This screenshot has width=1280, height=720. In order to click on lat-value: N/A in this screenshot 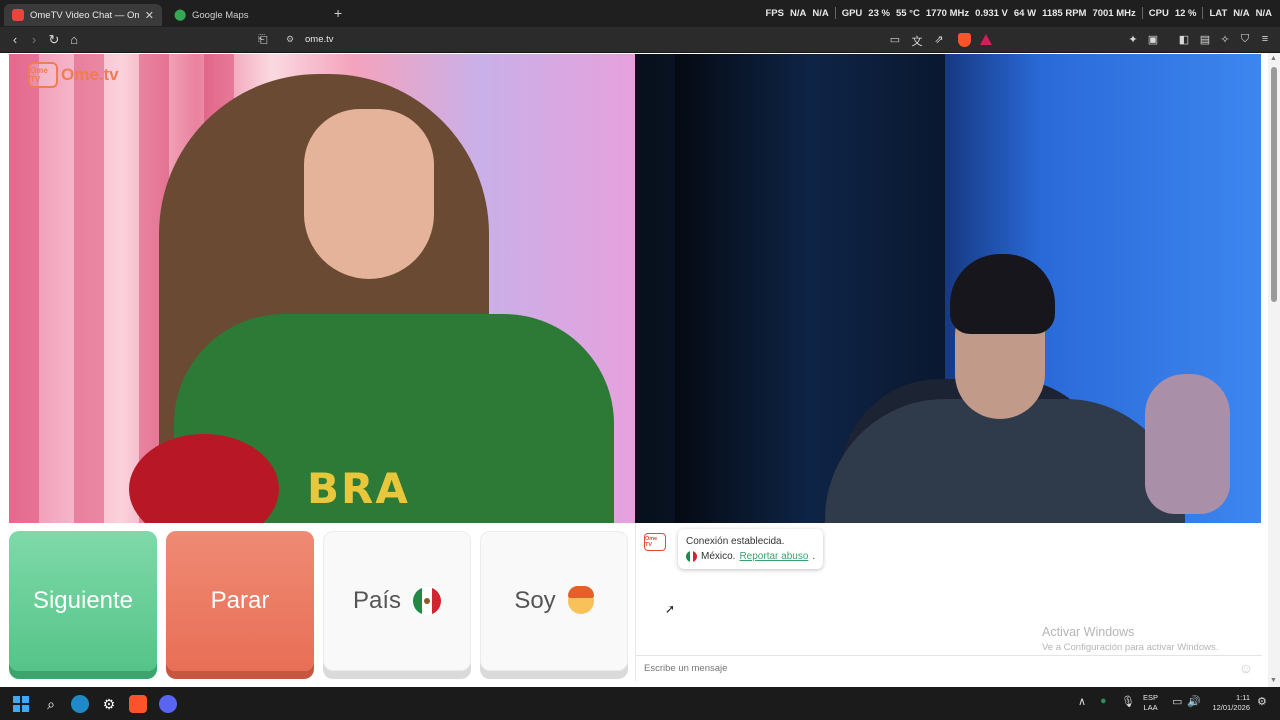, I will do `click(1241, 13)`.